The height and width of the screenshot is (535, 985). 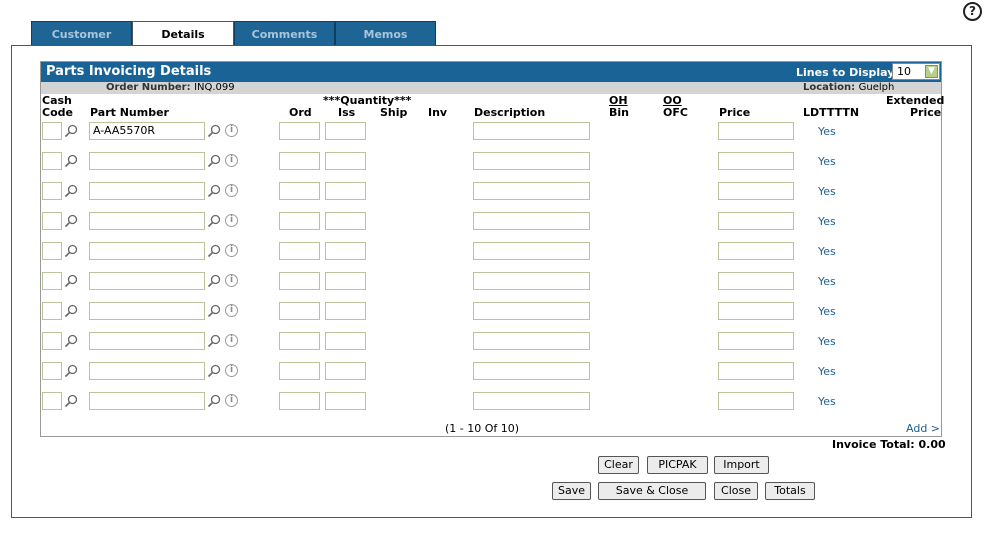 What do you see at coordinates (741, 465) in the screenshot?
I see `import-button: Import` at bounding box center [741, 465].